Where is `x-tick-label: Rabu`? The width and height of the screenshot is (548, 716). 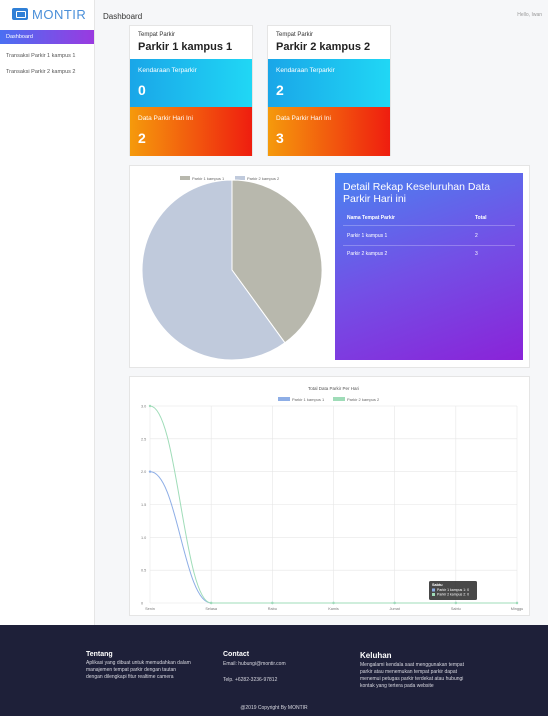
x-tick-label: Rabu is located at coordinates (272, 609).